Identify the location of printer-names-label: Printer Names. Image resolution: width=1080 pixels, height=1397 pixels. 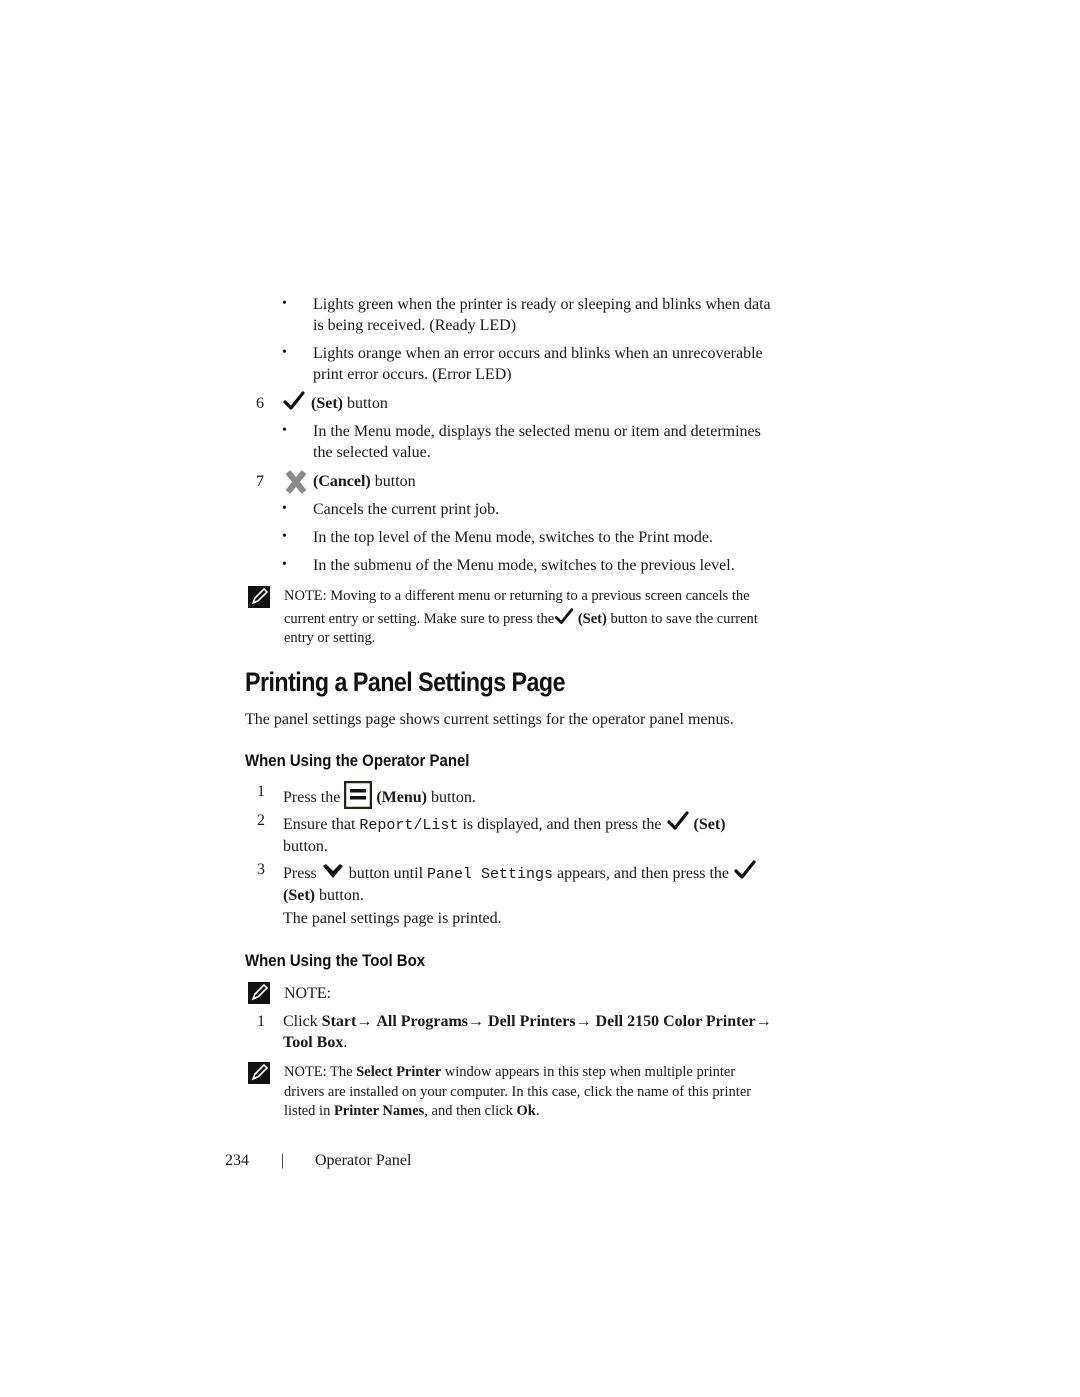
(379, 1111).